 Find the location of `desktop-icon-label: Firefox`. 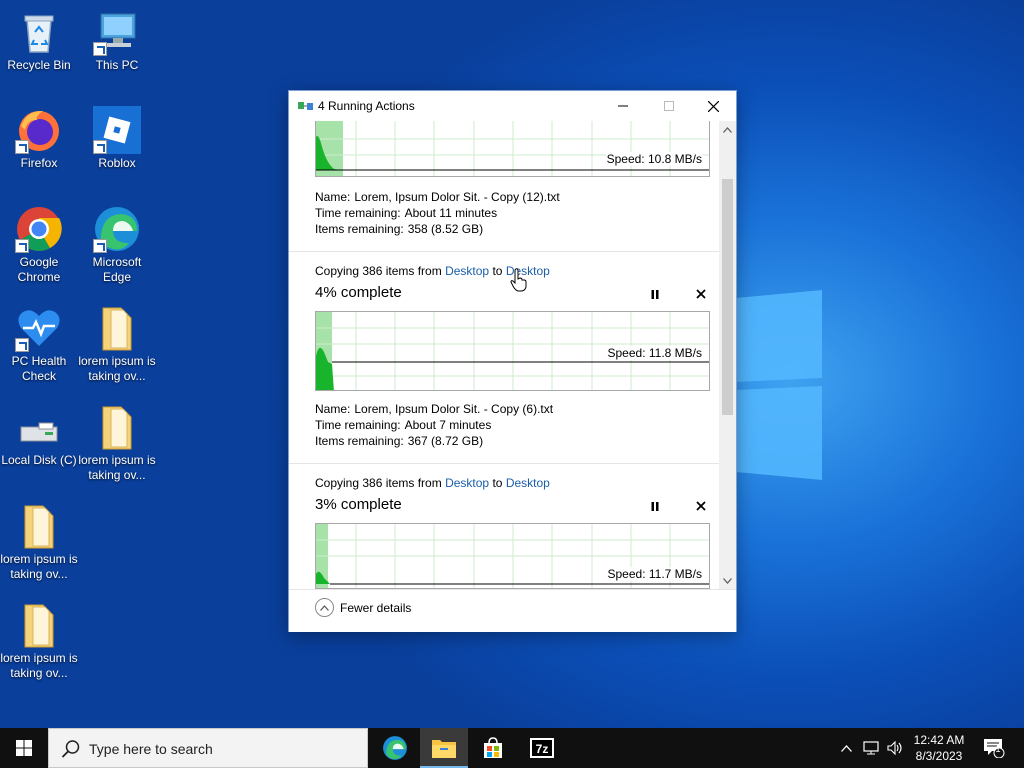

desktop-icon-label: Firefox is located at coordinates (39, 163).